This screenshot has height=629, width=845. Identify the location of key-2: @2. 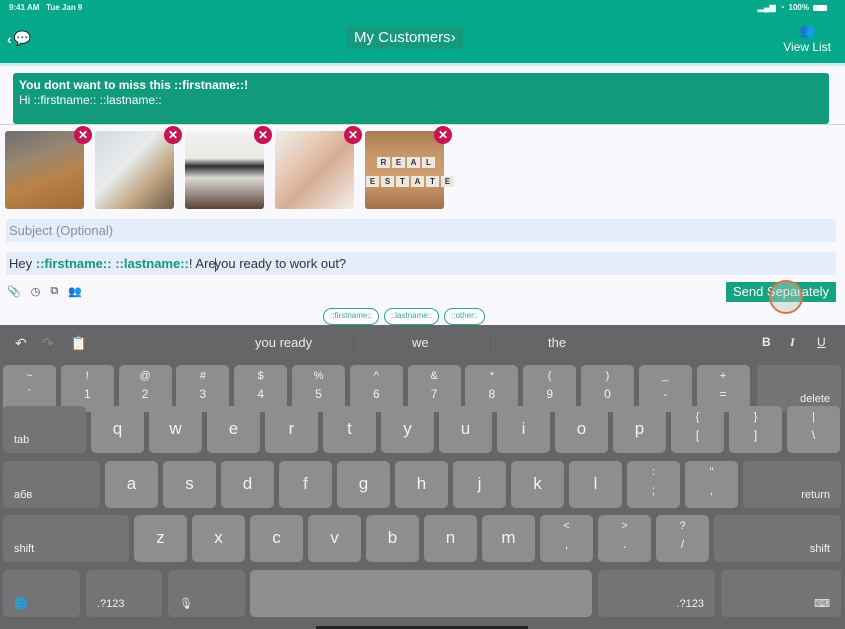
(145, 388).